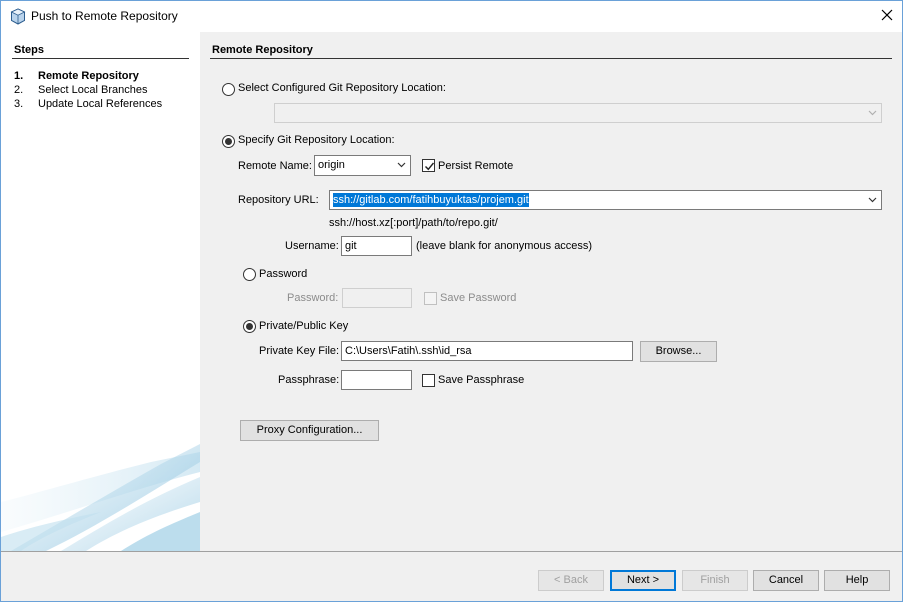 The image size is (903, 602). What do you see at coordinates (413, 223) in the screenshot?
I see `repository-url-hint: ssh://host.xz[:port]/path/to/repo.git/` at bounding box center [413, 223].